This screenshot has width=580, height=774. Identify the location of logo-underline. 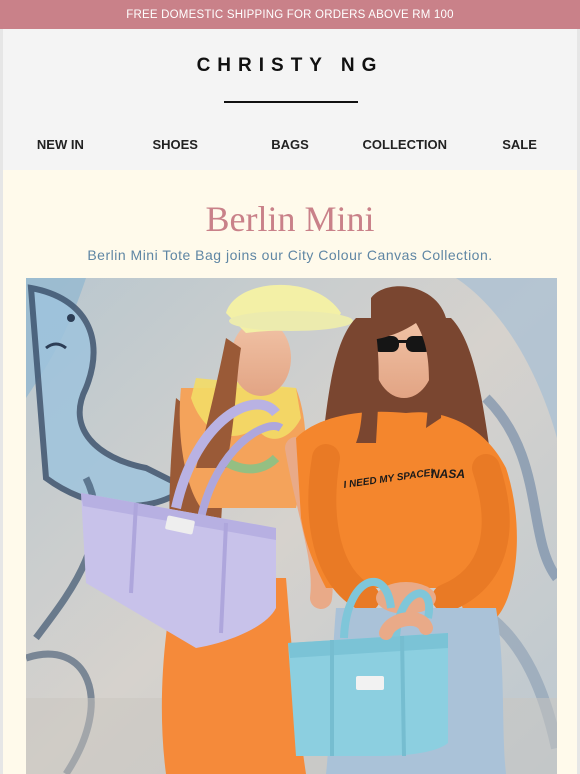
(291, 102).